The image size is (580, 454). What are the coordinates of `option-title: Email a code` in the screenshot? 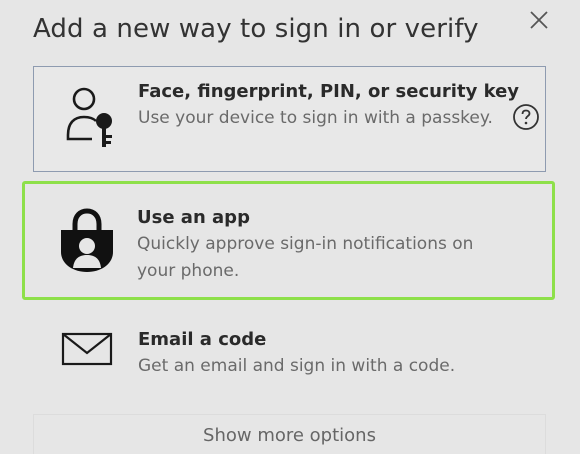 It's located at (202, 339).